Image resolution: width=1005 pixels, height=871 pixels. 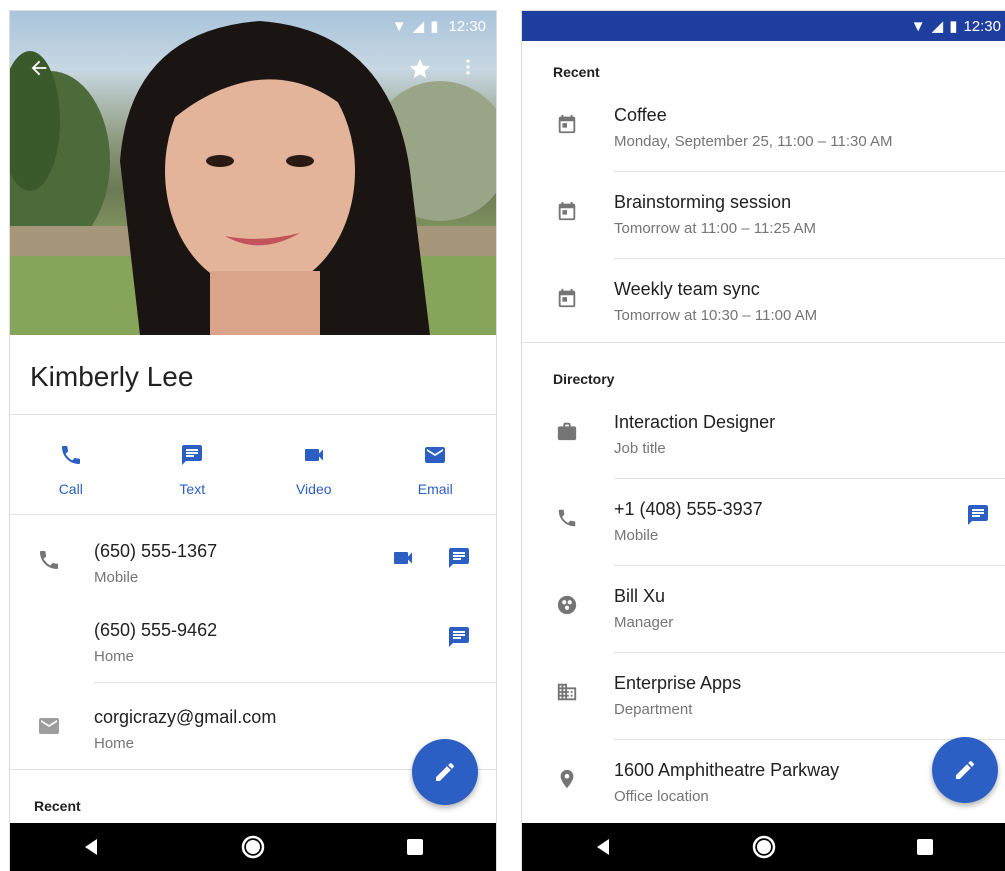 What do you see at coordinates (695, 422) in the screenshot?
I see `job-title: Interaction Designer` at bounding box center [695, 422].